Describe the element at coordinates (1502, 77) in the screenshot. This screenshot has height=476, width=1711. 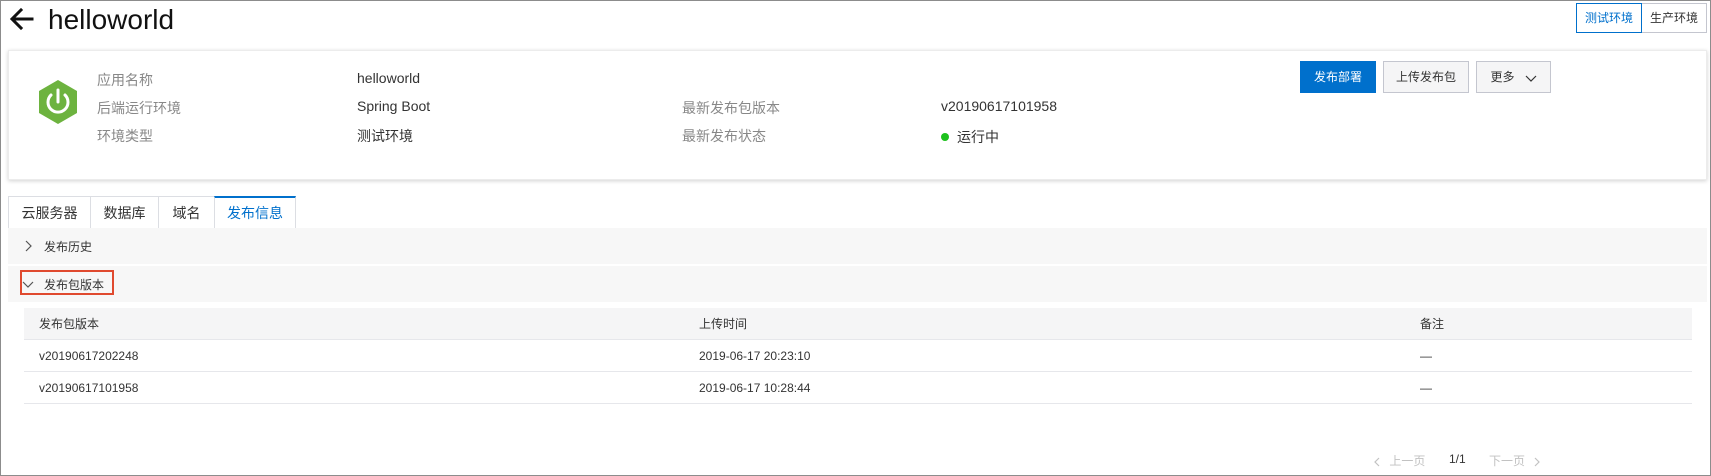
I see `more-label: 更多` at that location.